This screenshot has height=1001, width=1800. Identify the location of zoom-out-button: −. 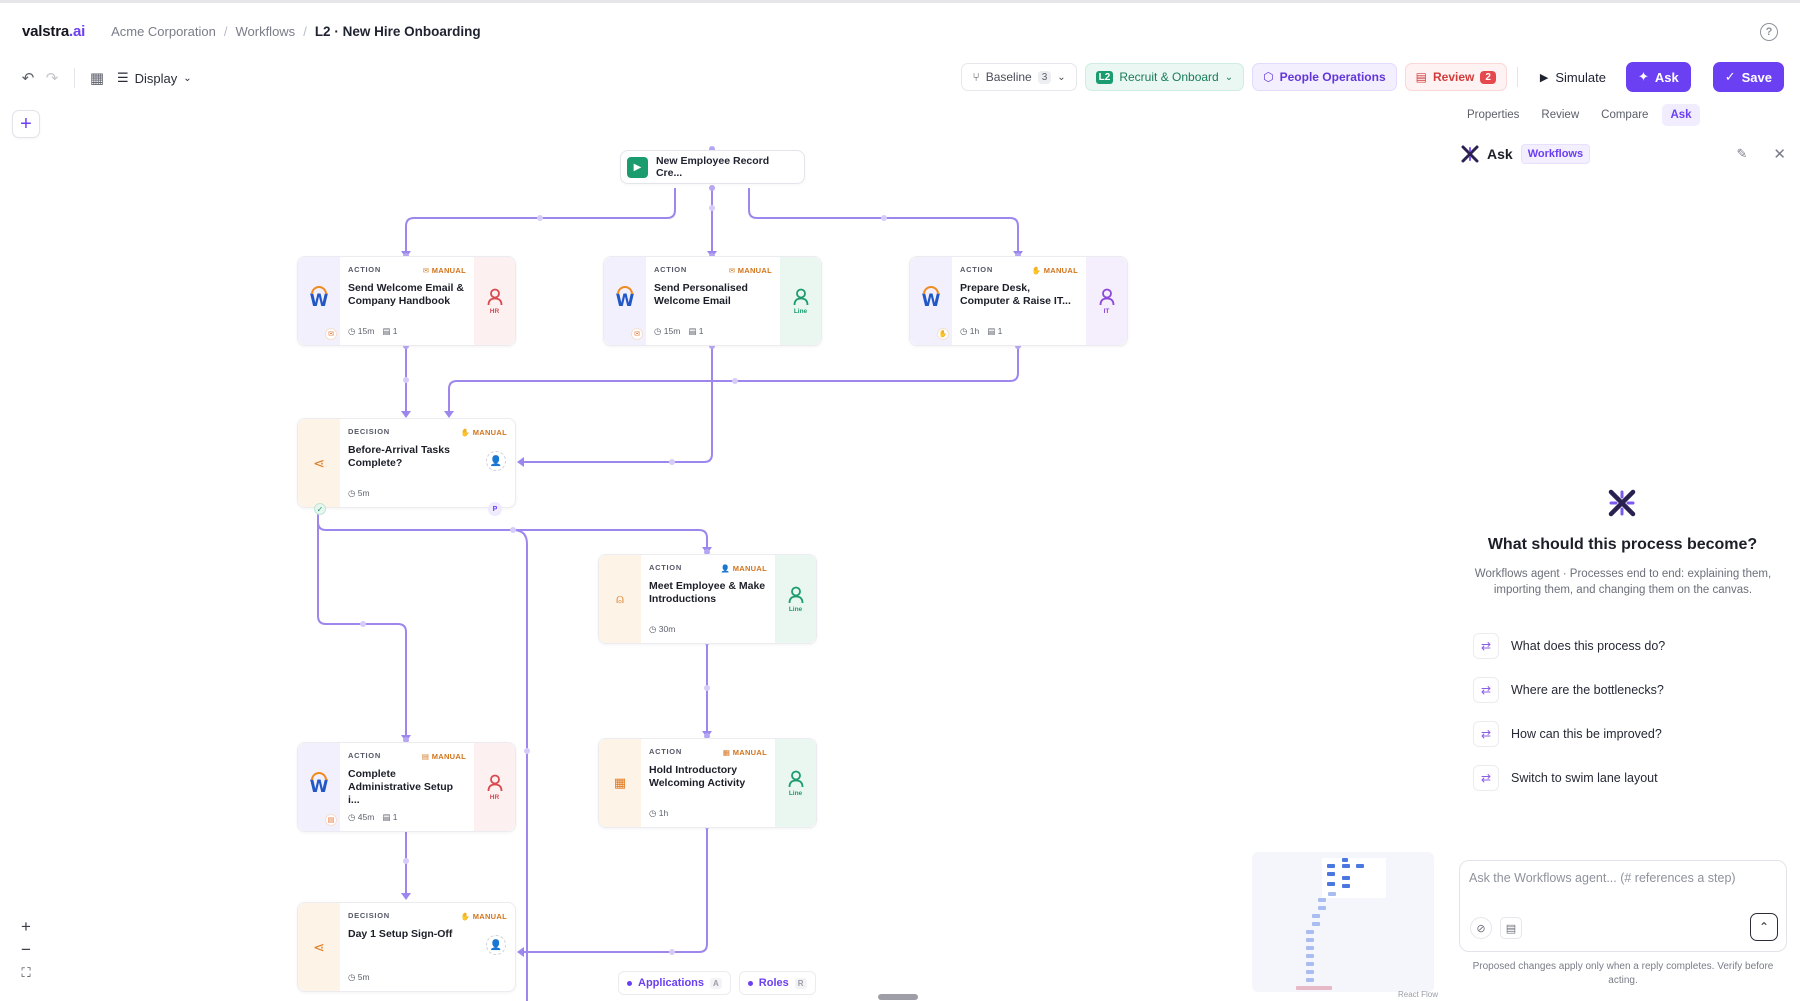
(26, 950).